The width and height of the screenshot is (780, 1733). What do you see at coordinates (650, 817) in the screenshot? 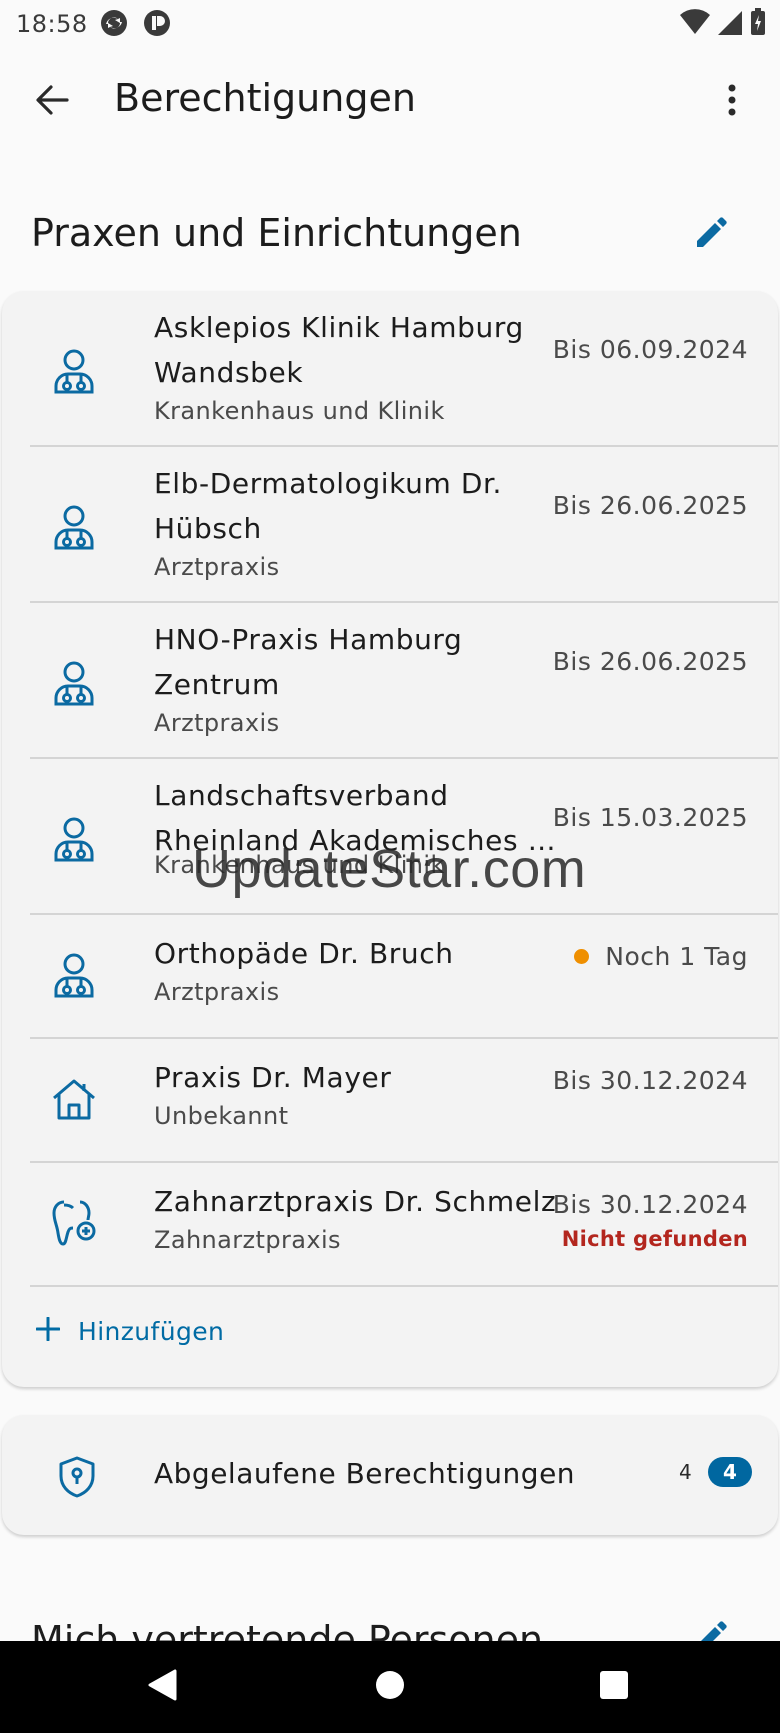
I see `practice-date: Bis 15.03.2025` at bounding box center [650, 817].